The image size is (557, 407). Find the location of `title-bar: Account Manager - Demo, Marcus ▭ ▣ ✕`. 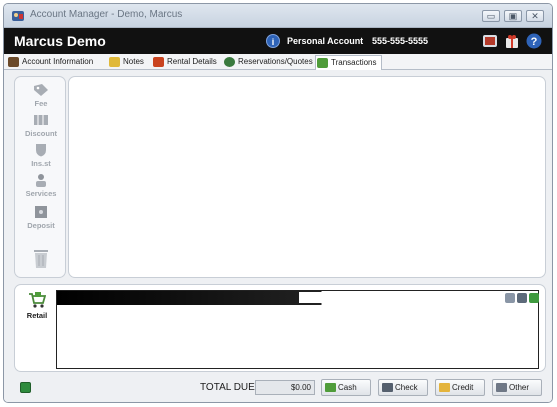

title-bar: Account Manager - Demo, Marcus ▭ ▣ ✕ is located at coordinates (278, 16).